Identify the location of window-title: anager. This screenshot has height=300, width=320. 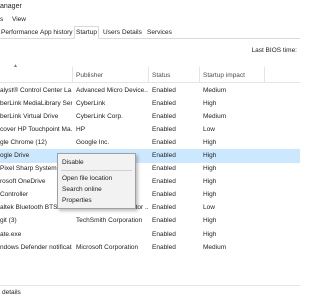
(11, 6).